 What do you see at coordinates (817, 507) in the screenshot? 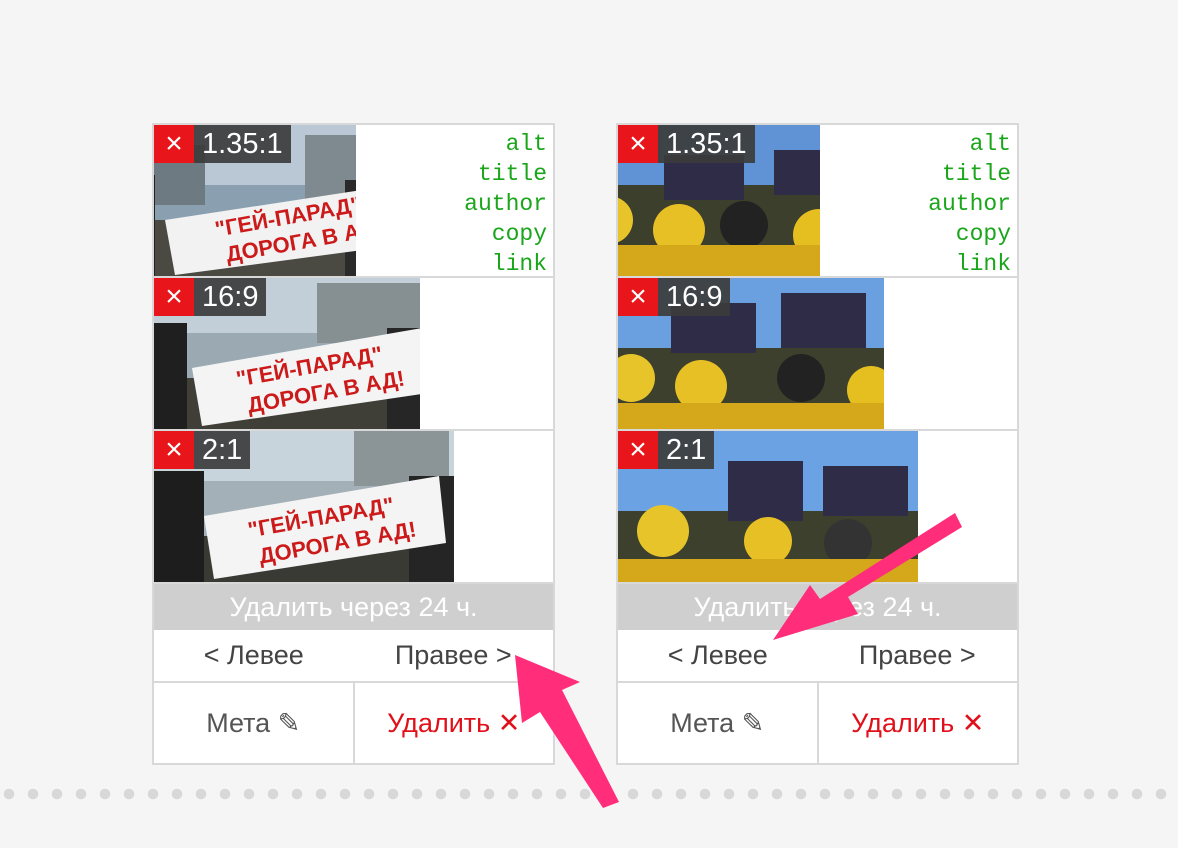
I see `variant-row-2-1: × 2:1` at bounding box center [817, 507].